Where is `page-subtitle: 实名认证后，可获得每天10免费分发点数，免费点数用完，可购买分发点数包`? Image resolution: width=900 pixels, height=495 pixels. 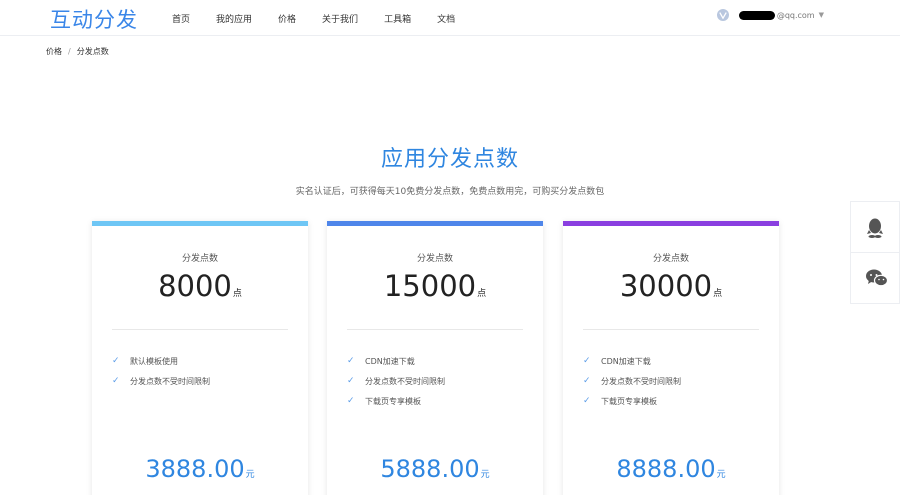 page-subtitle: 实名认证后，可获得每天10免费分发点数，免费点数用完，可购买分发点数包 is located at coordinates (450, 192).